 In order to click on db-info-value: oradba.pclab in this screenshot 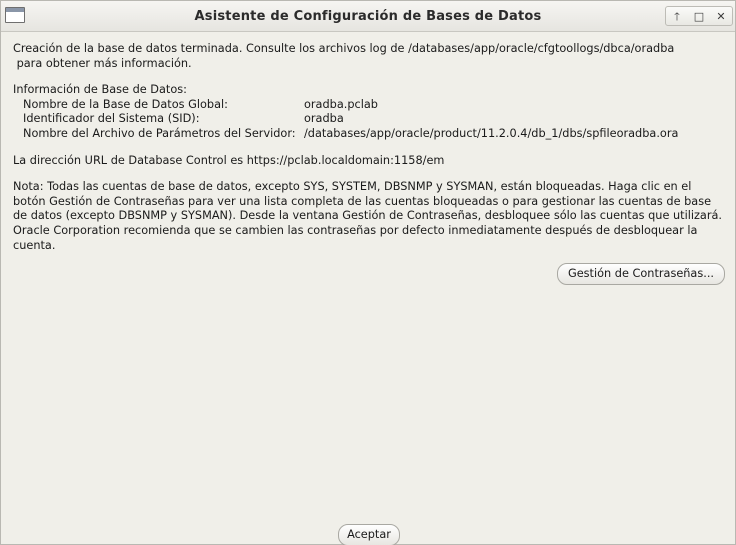, I will do `click(341, 104)`.